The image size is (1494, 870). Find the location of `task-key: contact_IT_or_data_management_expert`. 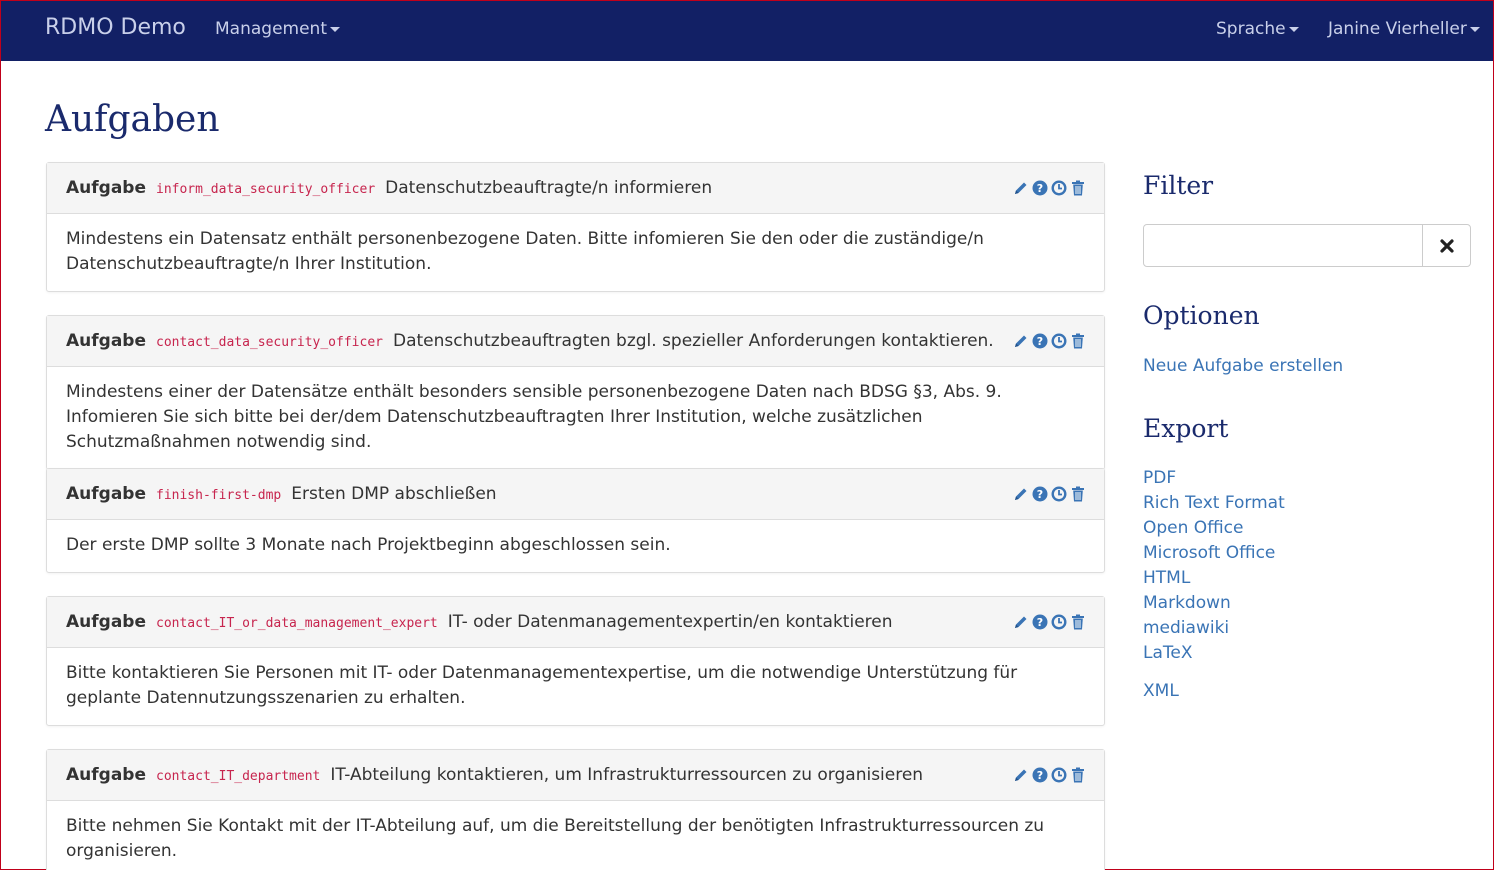

task-key: contact_IT_or_data_management_expert is located at coordinates (297, 623).